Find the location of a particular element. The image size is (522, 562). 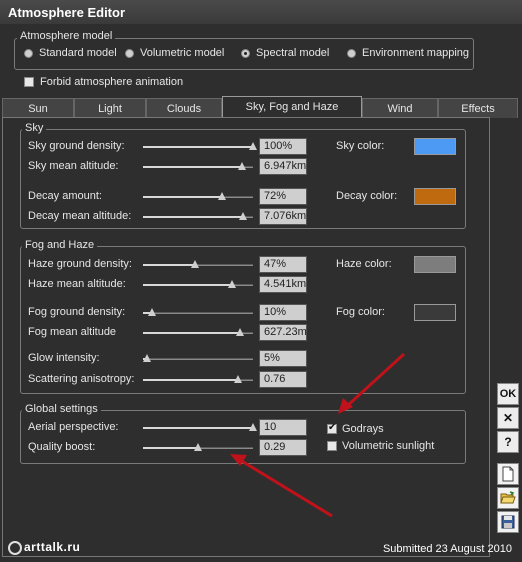

new-document-button is located at coordinates (508, 474).